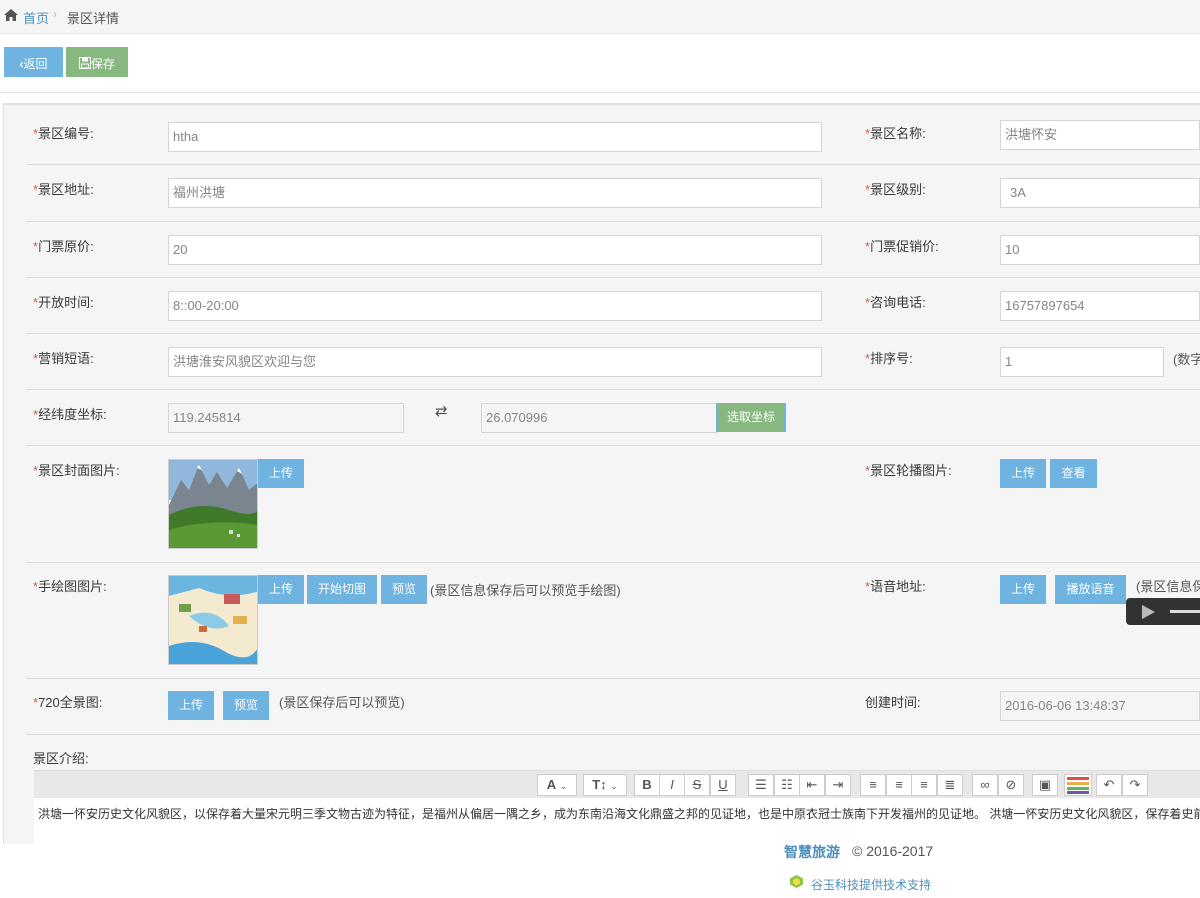  I want to click on start-cut-button: 开始切图, so click(342, 589).